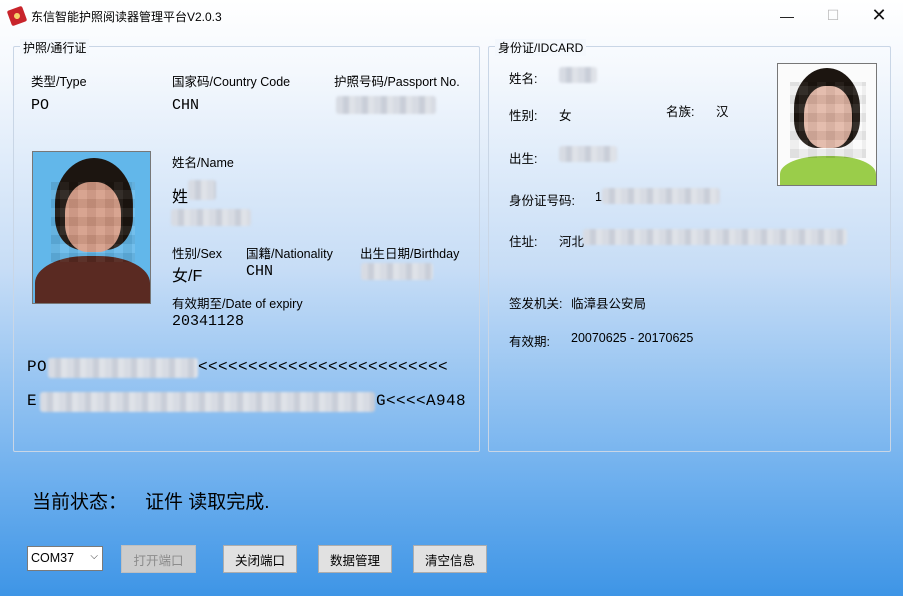 This screenshot has height=596, width=903. Describe the element at coordinates (203, 161) in the screenshot. I see `passport-name-label: 姓名/Name` at that location.